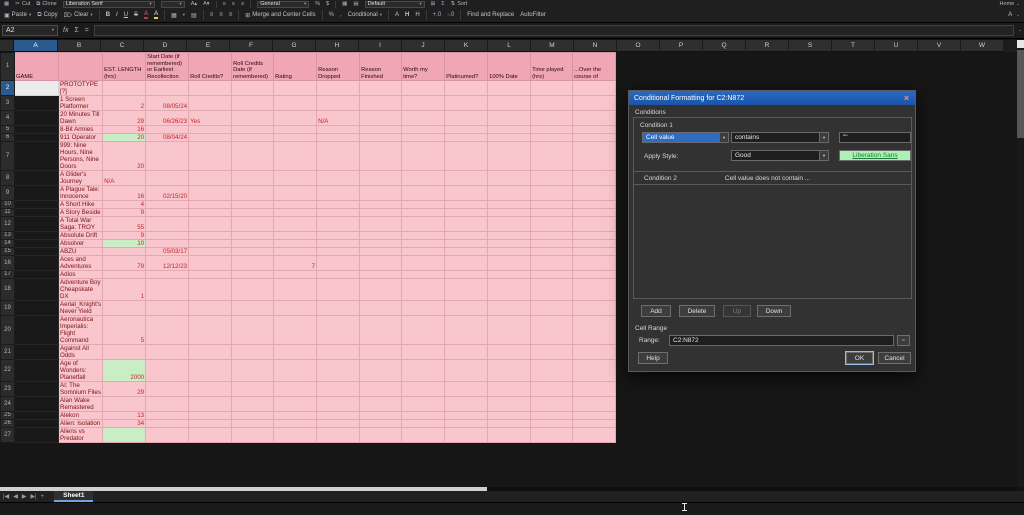  Describe the element at coordinates (253, 129) in the screenshot. I see `cell-F5` at that location.